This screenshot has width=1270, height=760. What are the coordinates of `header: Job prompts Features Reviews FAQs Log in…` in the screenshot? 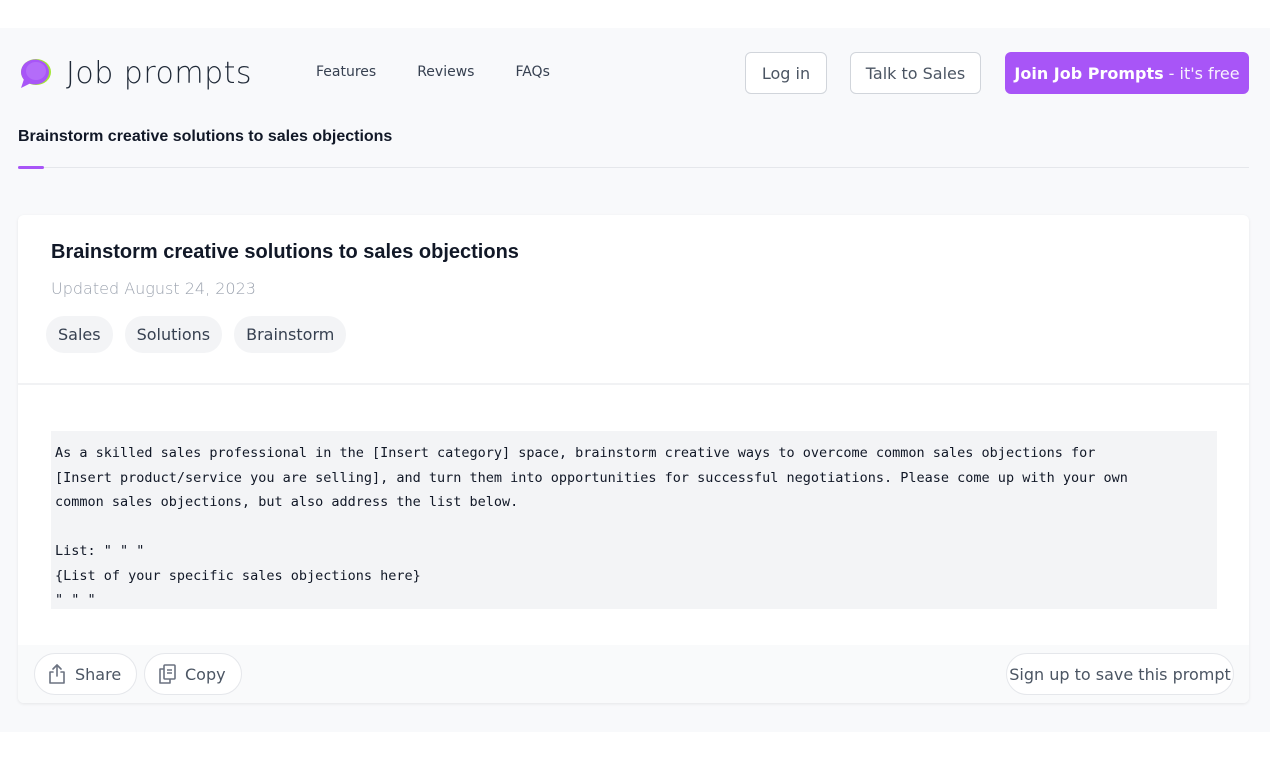 It's located at (635, 73).